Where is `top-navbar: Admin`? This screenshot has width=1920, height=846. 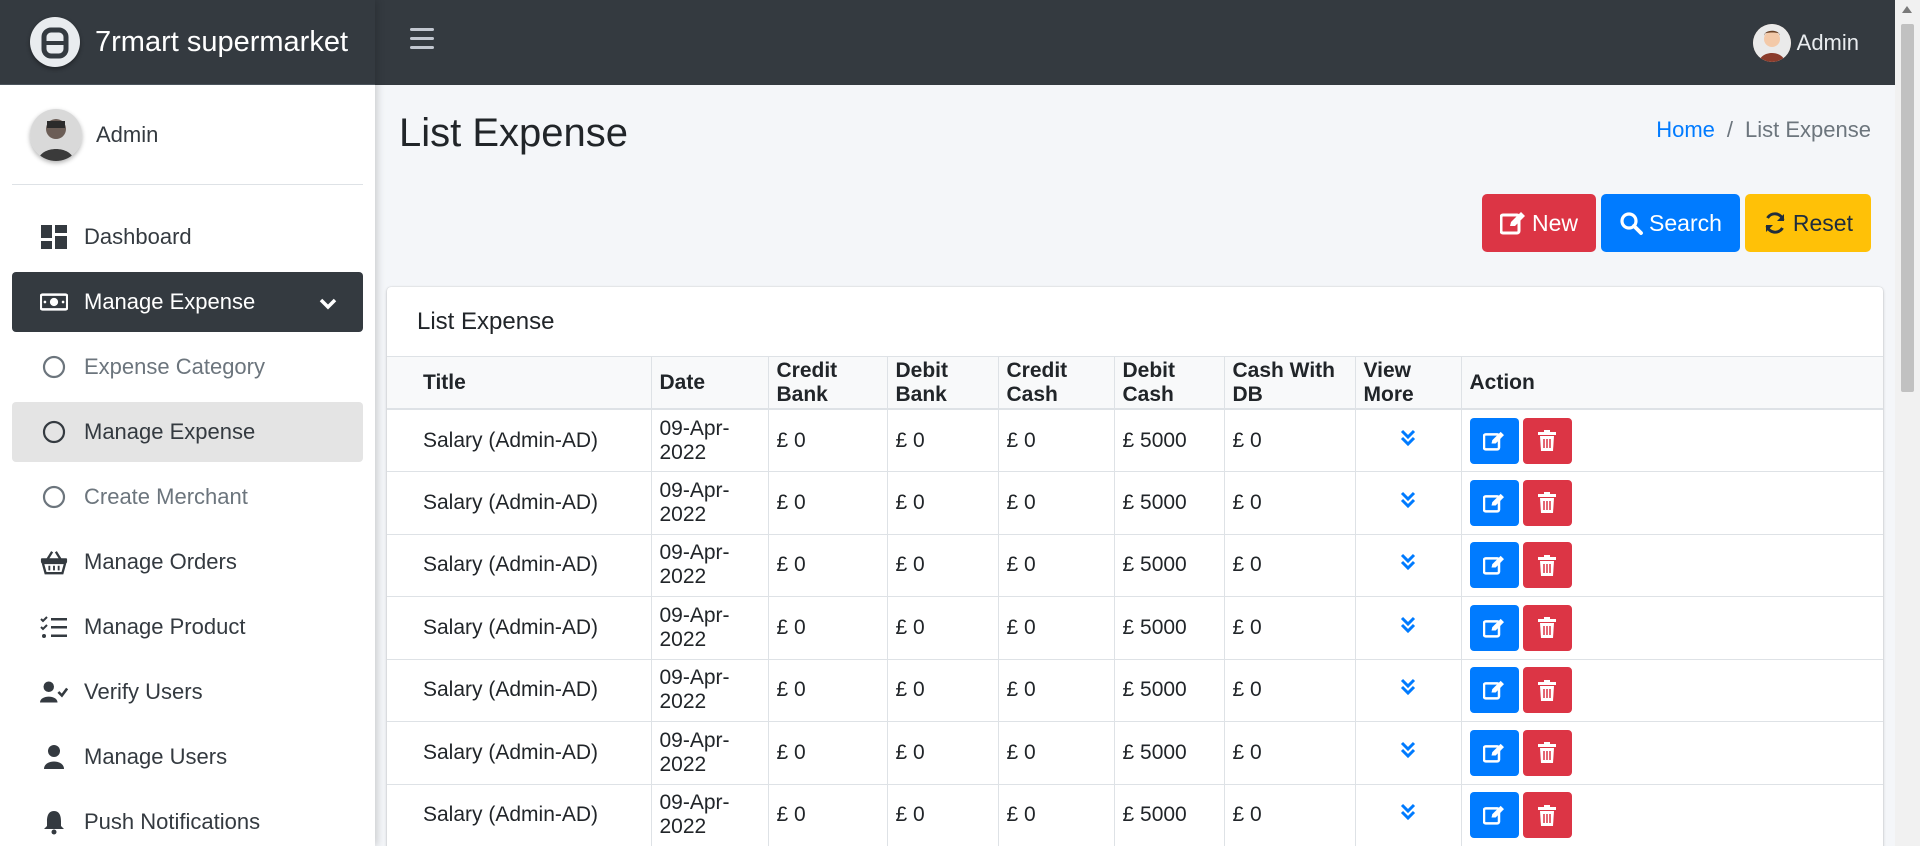 top-navbar: Admin is located at coordinates (1135, 42).